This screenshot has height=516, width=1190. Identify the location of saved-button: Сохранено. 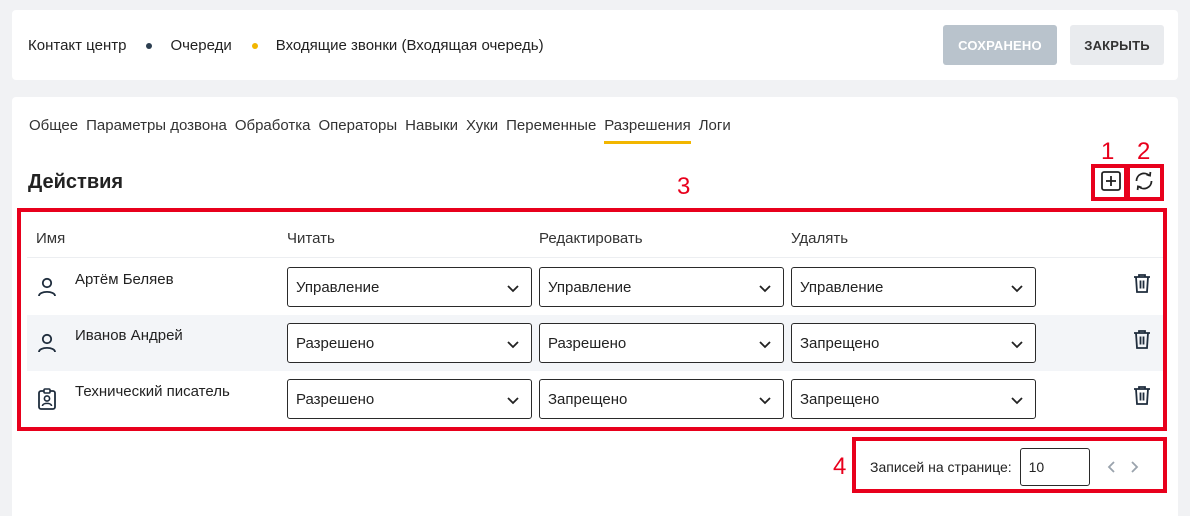
(1000, 45).